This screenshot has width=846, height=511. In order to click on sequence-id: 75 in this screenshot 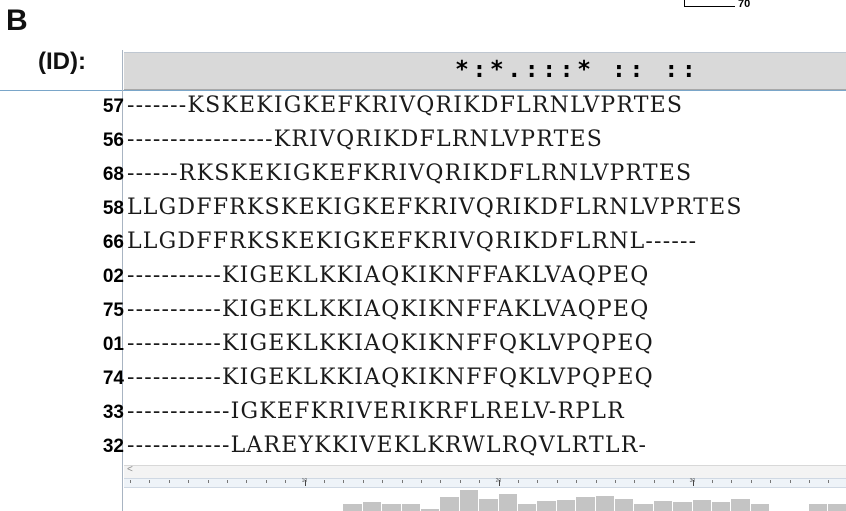, I will do `click(113, 310)`.